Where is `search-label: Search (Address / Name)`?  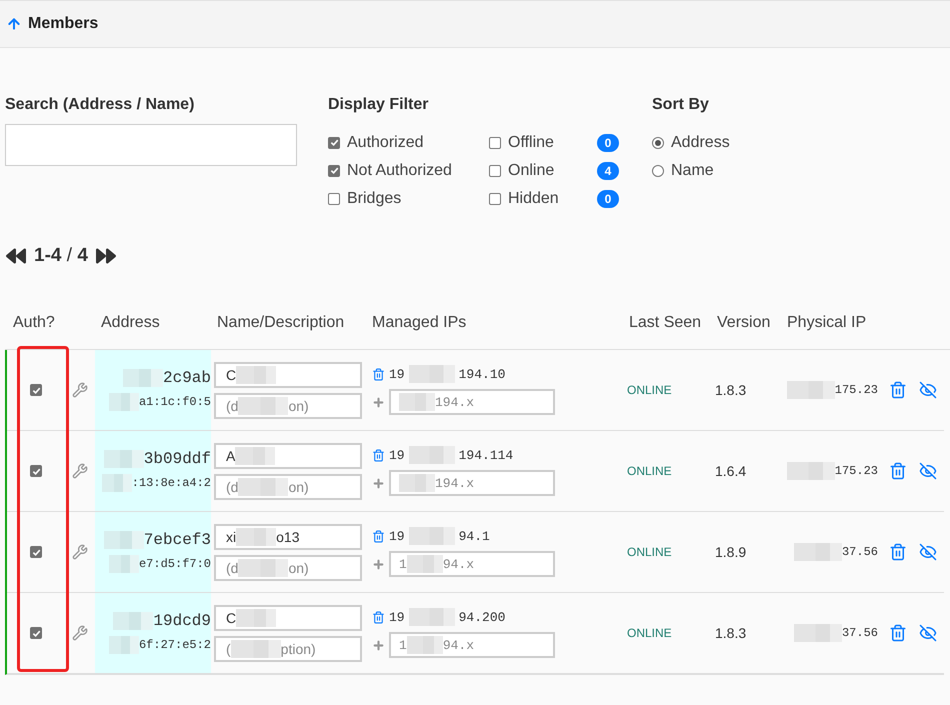 search-label: Search (Address / Name) is located at coordinates (99, 105).